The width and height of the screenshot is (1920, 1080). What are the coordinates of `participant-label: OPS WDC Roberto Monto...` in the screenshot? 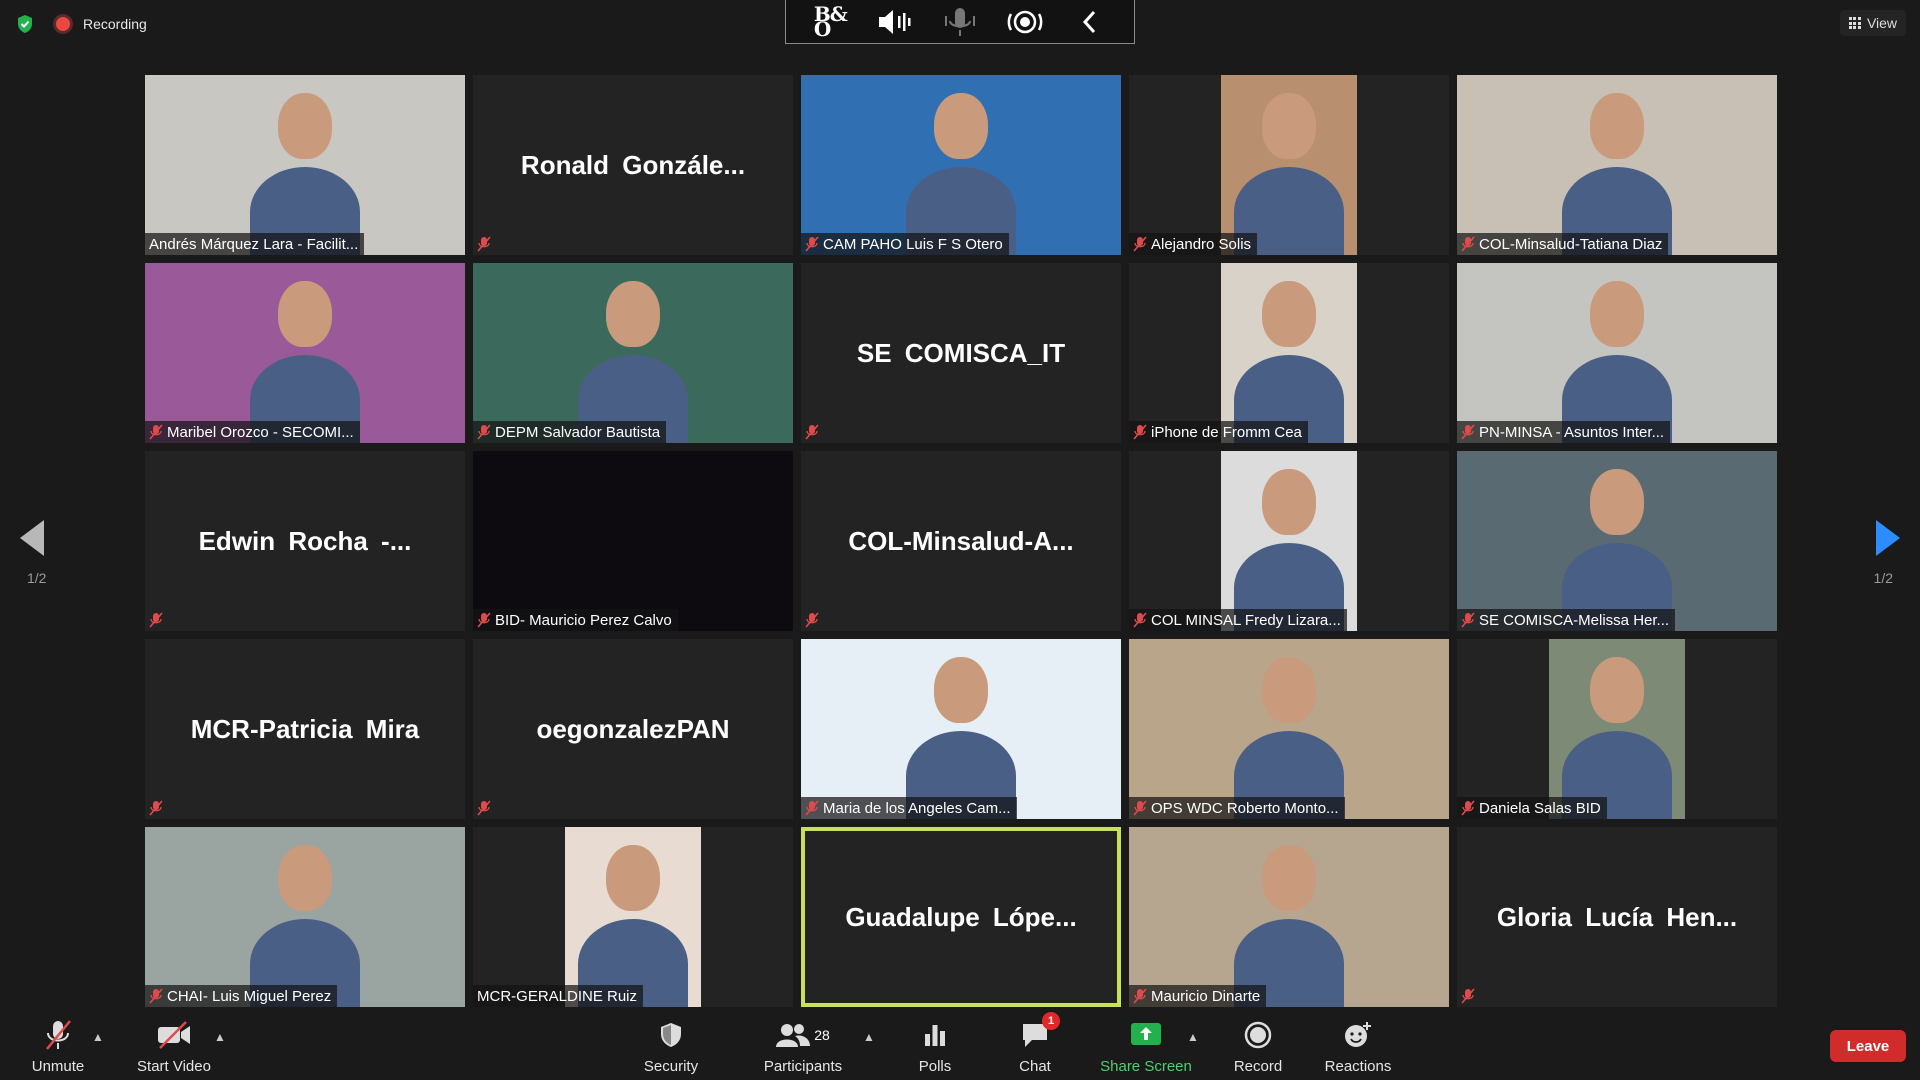 It's located at (1237, 808).